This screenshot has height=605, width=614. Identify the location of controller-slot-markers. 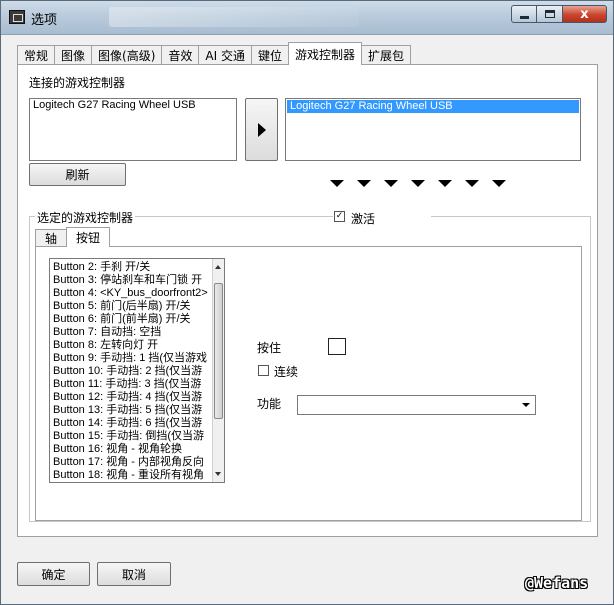
(424, 183).